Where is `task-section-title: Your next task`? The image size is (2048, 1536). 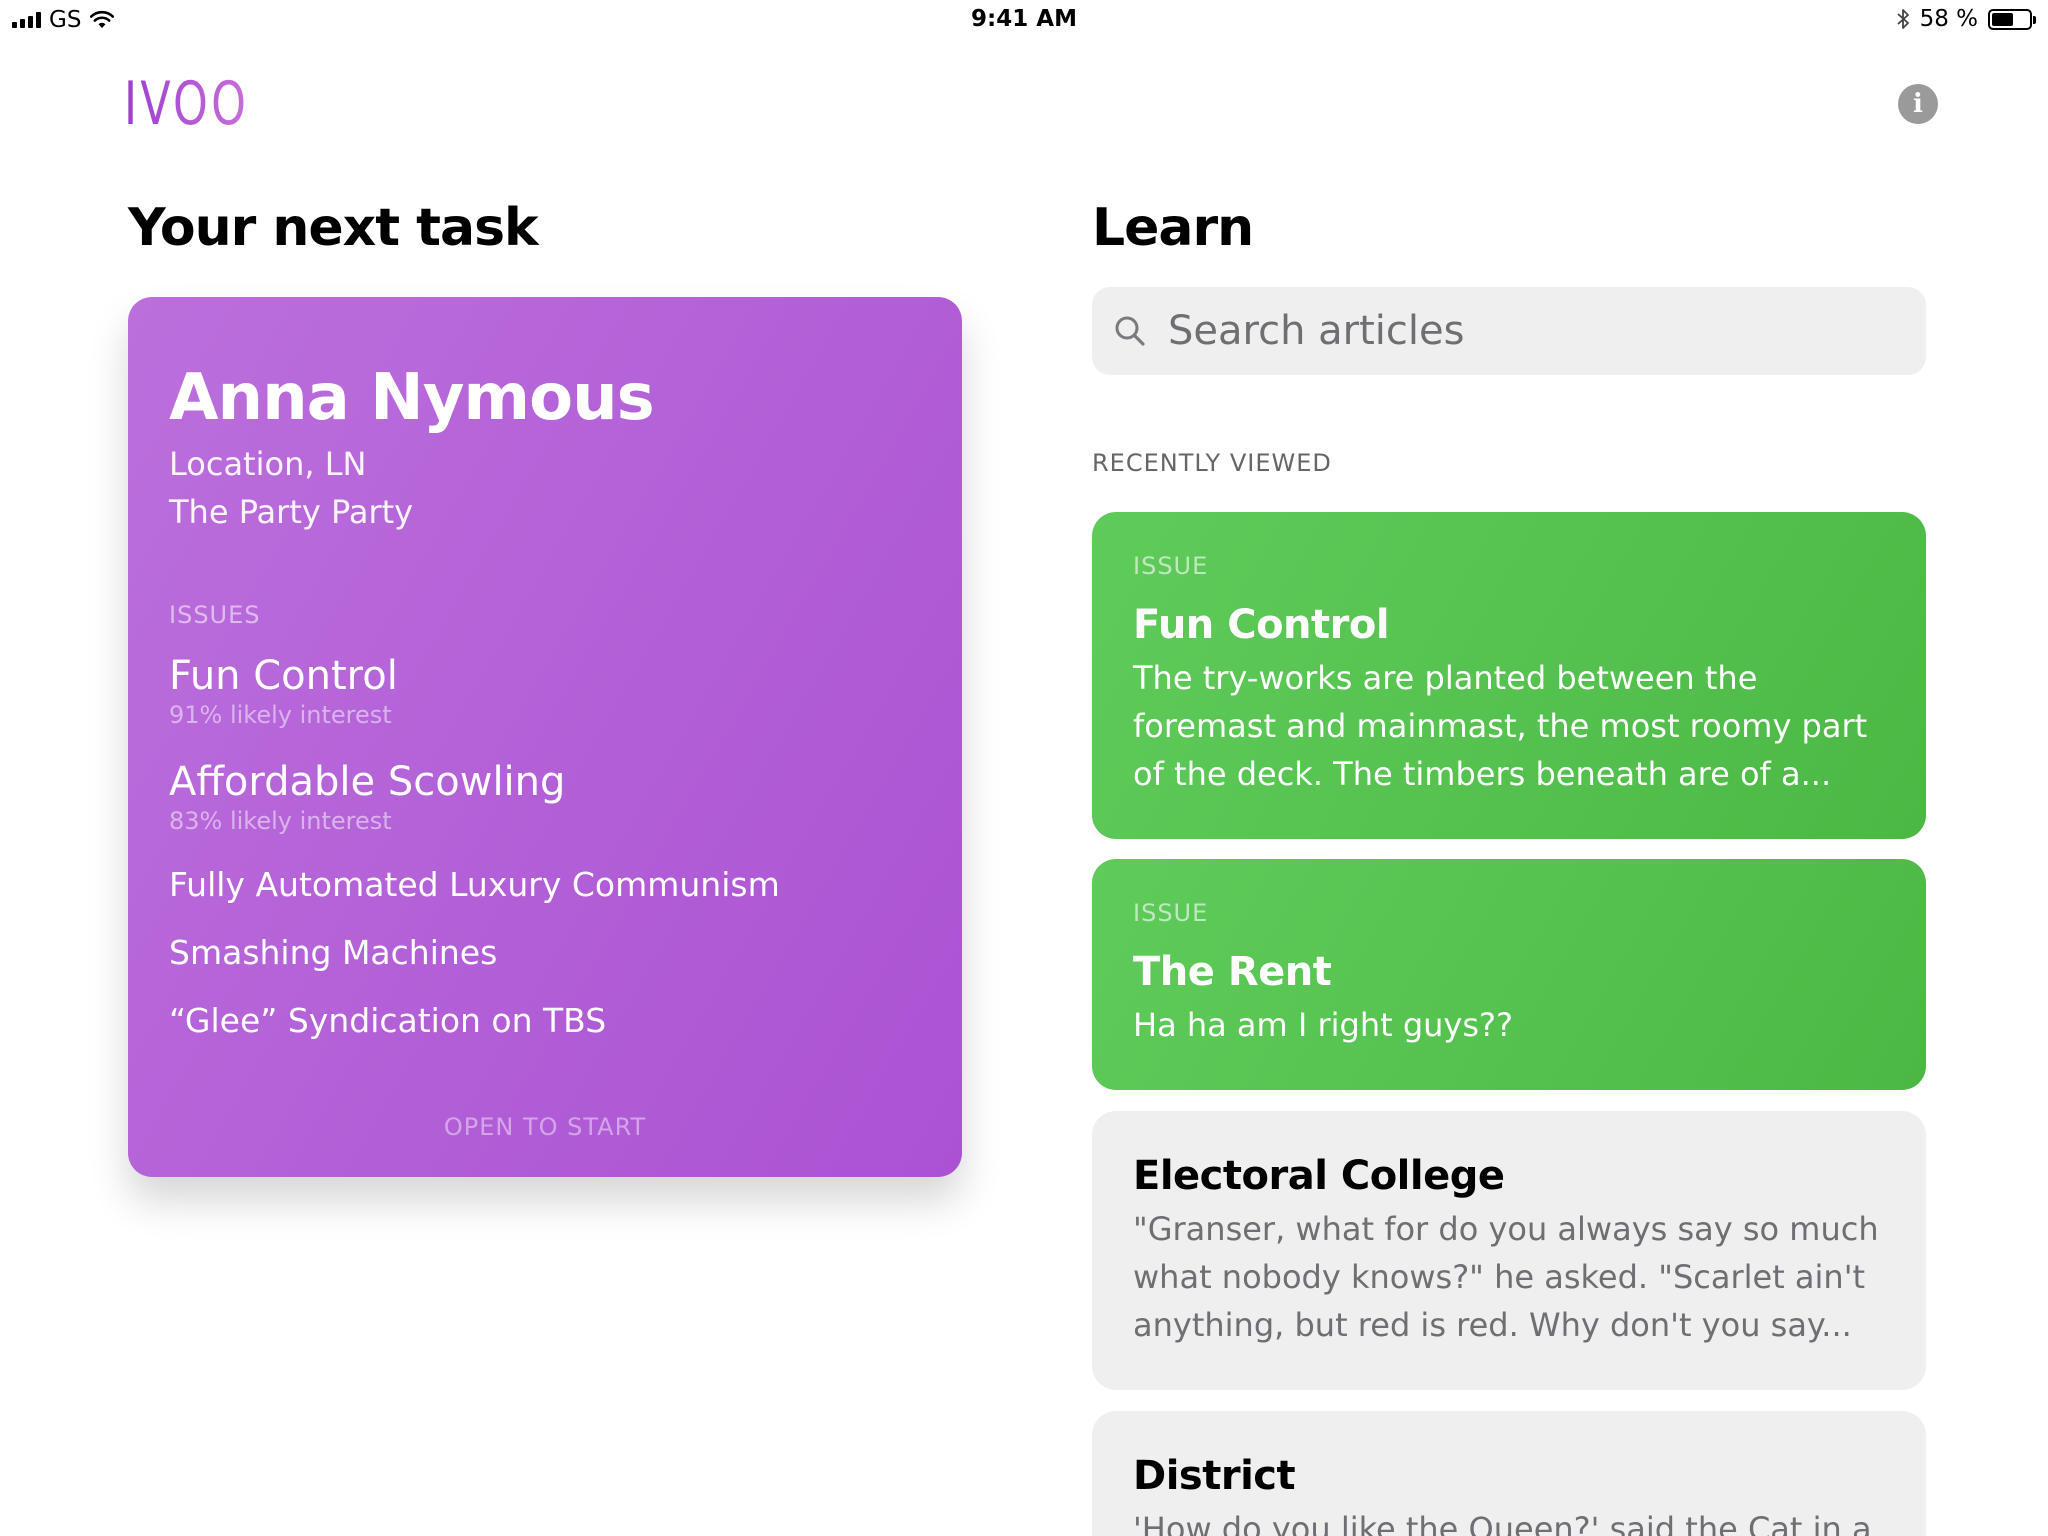 task-section-title: Your next task is located at coordinates (333, 228).